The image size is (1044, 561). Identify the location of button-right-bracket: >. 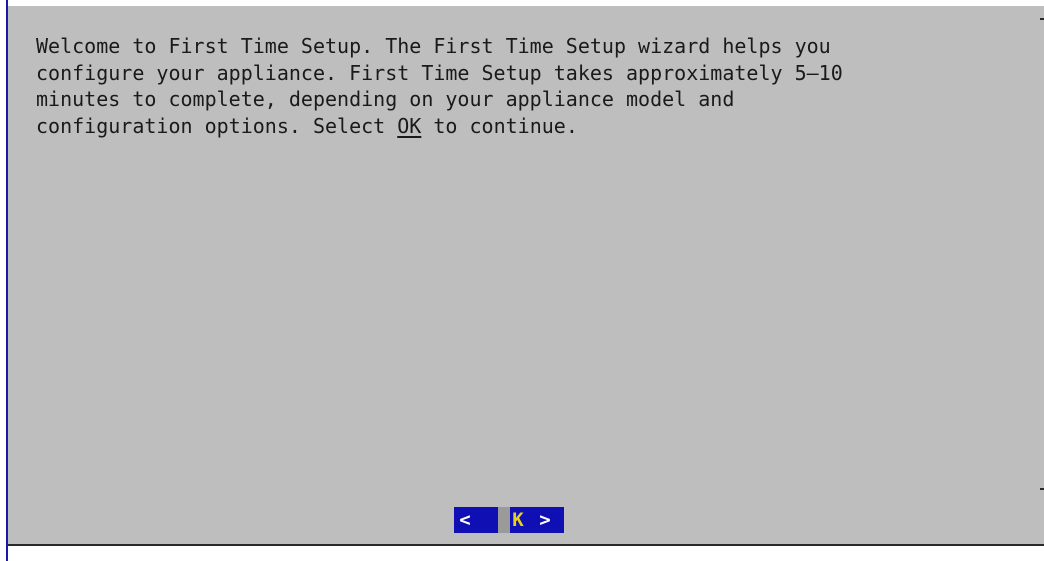
(545, 520).